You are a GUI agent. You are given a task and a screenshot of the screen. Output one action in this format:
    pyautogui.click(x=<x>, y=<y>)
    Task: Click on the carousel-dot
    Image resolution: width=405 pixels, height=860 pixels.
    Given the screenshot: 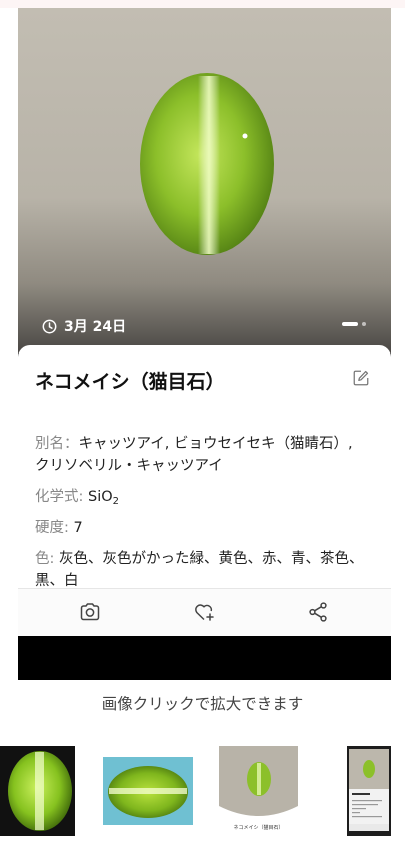 What is the action you would take?
    pyautogui.click(x=364, y=324)
    